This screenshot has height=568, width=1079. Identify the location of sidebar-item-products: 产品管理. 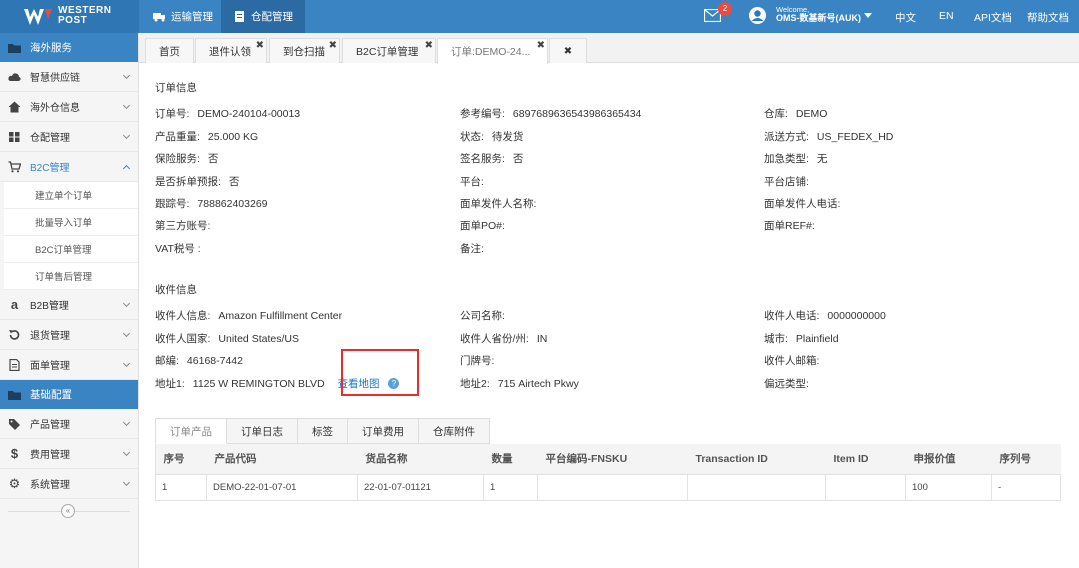
(69, 424).